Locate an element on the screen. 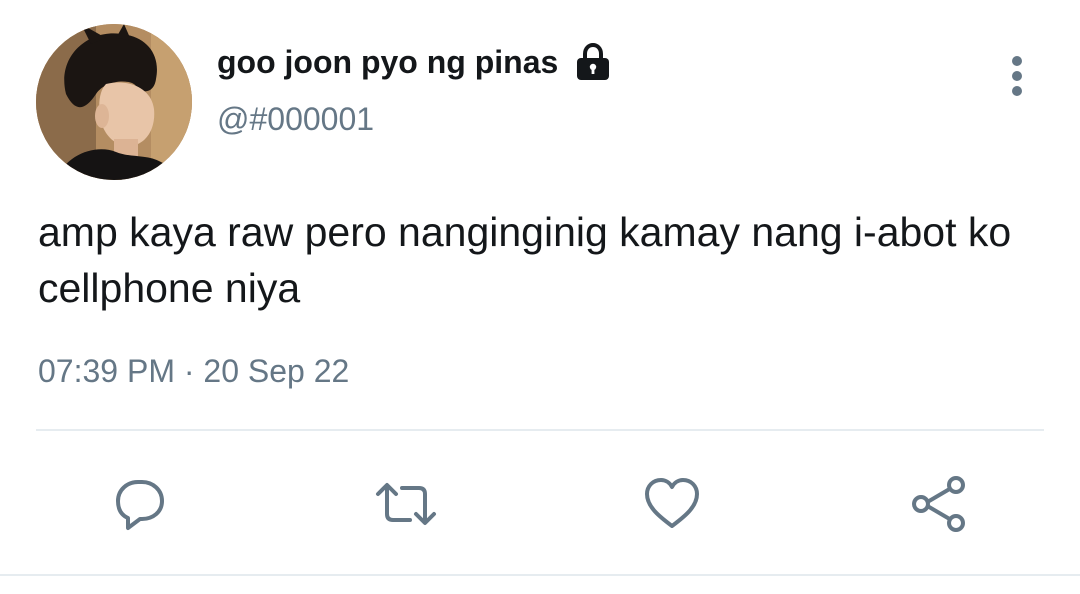 The width and height of the screenshot is (1080, 594). tweet-date: 20 Sep 22 is located at coordinates (276, 371).